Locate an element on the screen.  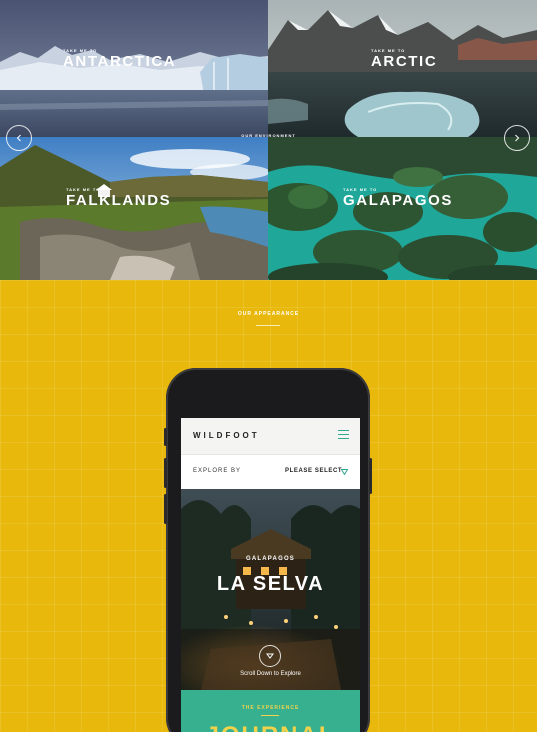
chevron-down-icon is located at coordinates (270, 656).